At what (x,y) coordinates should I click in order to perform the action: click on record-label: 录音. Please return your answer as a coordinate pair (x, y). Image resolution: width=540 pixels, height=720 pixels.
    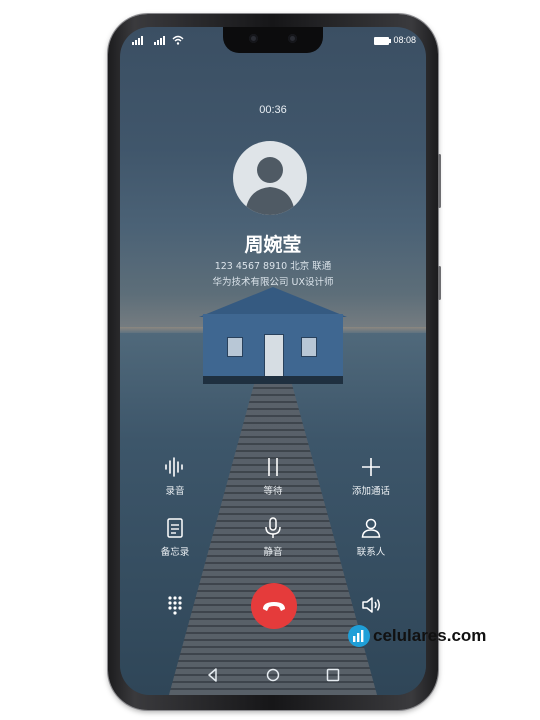
    Looking at the image, I should click on (175, 491).